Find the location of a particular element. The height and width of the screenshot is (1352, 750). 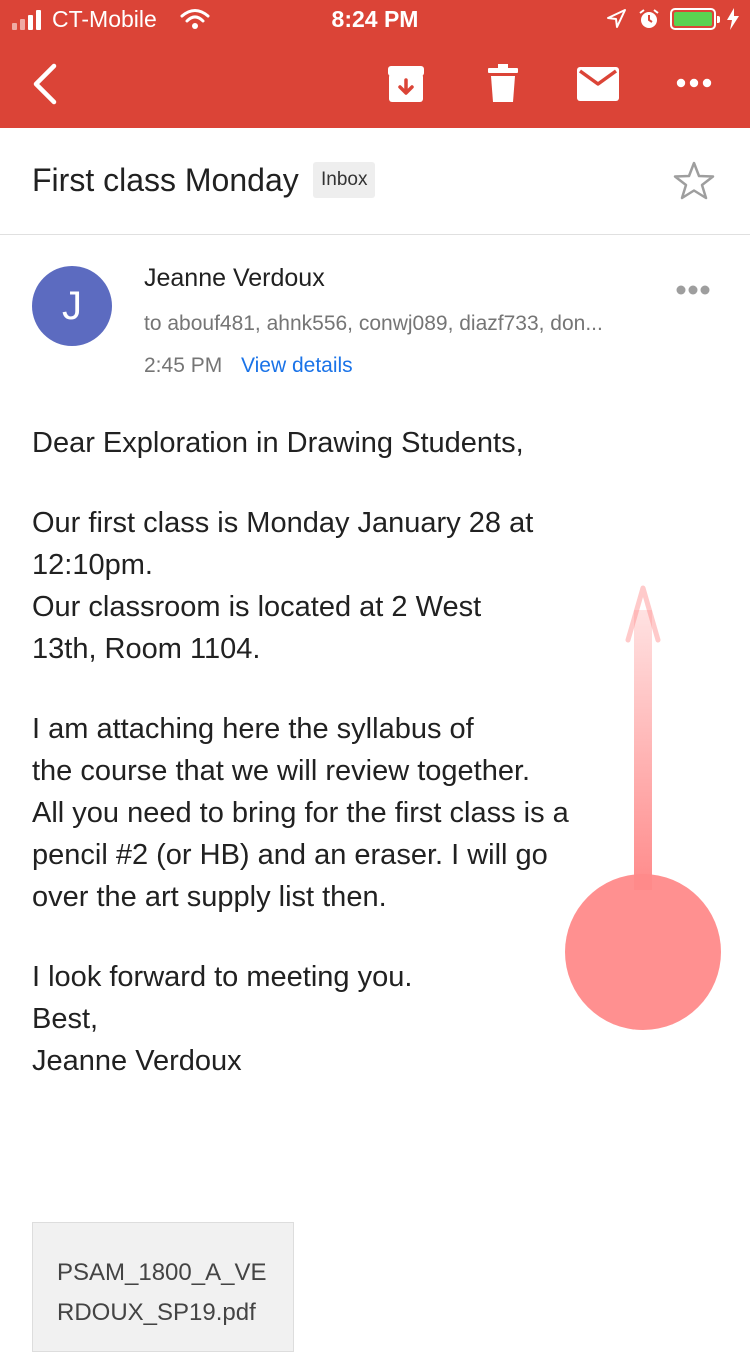

back-arrow-icon is located at coordinates (45, 84).